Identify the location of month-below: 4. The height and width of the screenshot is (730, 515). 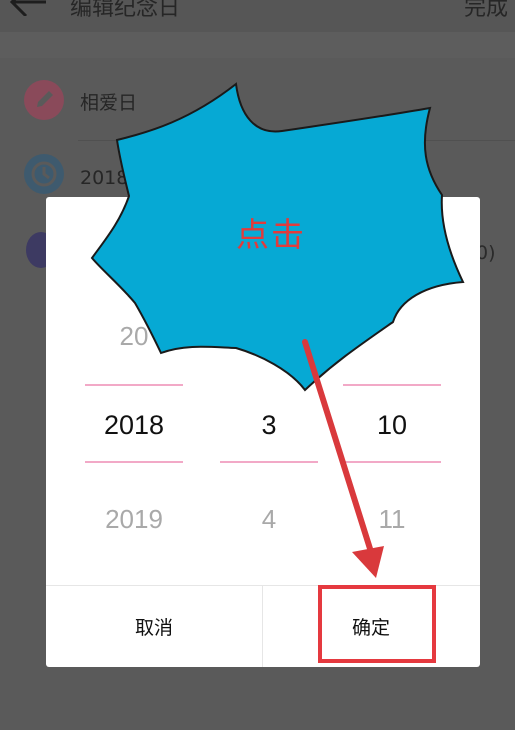
(269, 519).